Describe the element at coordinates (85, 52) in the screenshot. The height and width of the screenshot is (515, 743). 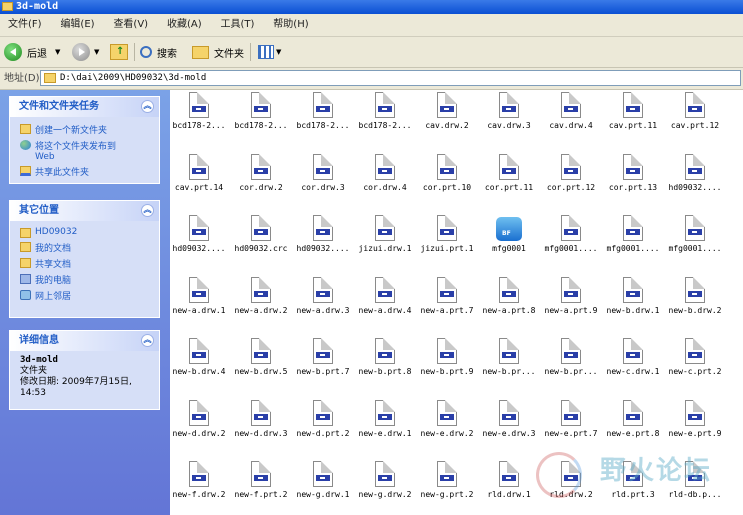
I see `forward-button: ▼` at that location.